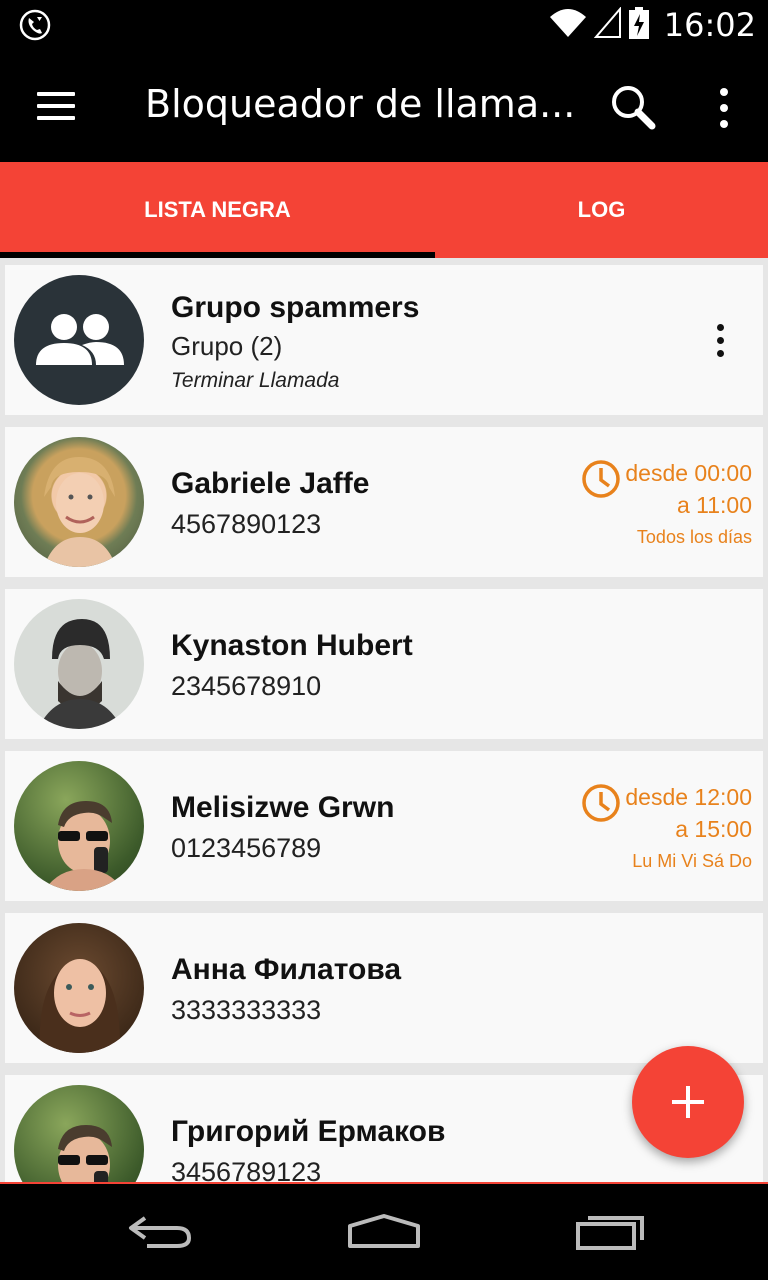 The height and width of the screenshot is (1280, 768). I want to click on schedule-from: desde 00:00, so click(688, 473).